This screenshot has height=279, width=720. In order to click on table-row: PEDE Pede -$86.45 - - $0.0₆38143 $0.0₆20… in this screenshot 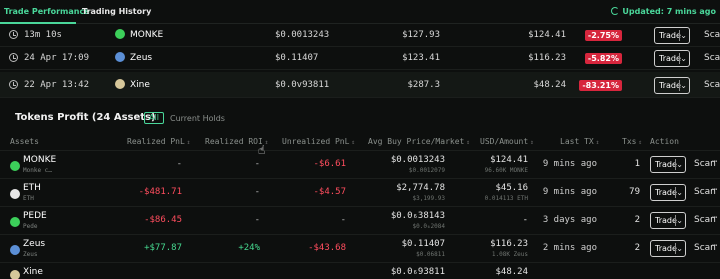, I will do `click(360, 220)`.